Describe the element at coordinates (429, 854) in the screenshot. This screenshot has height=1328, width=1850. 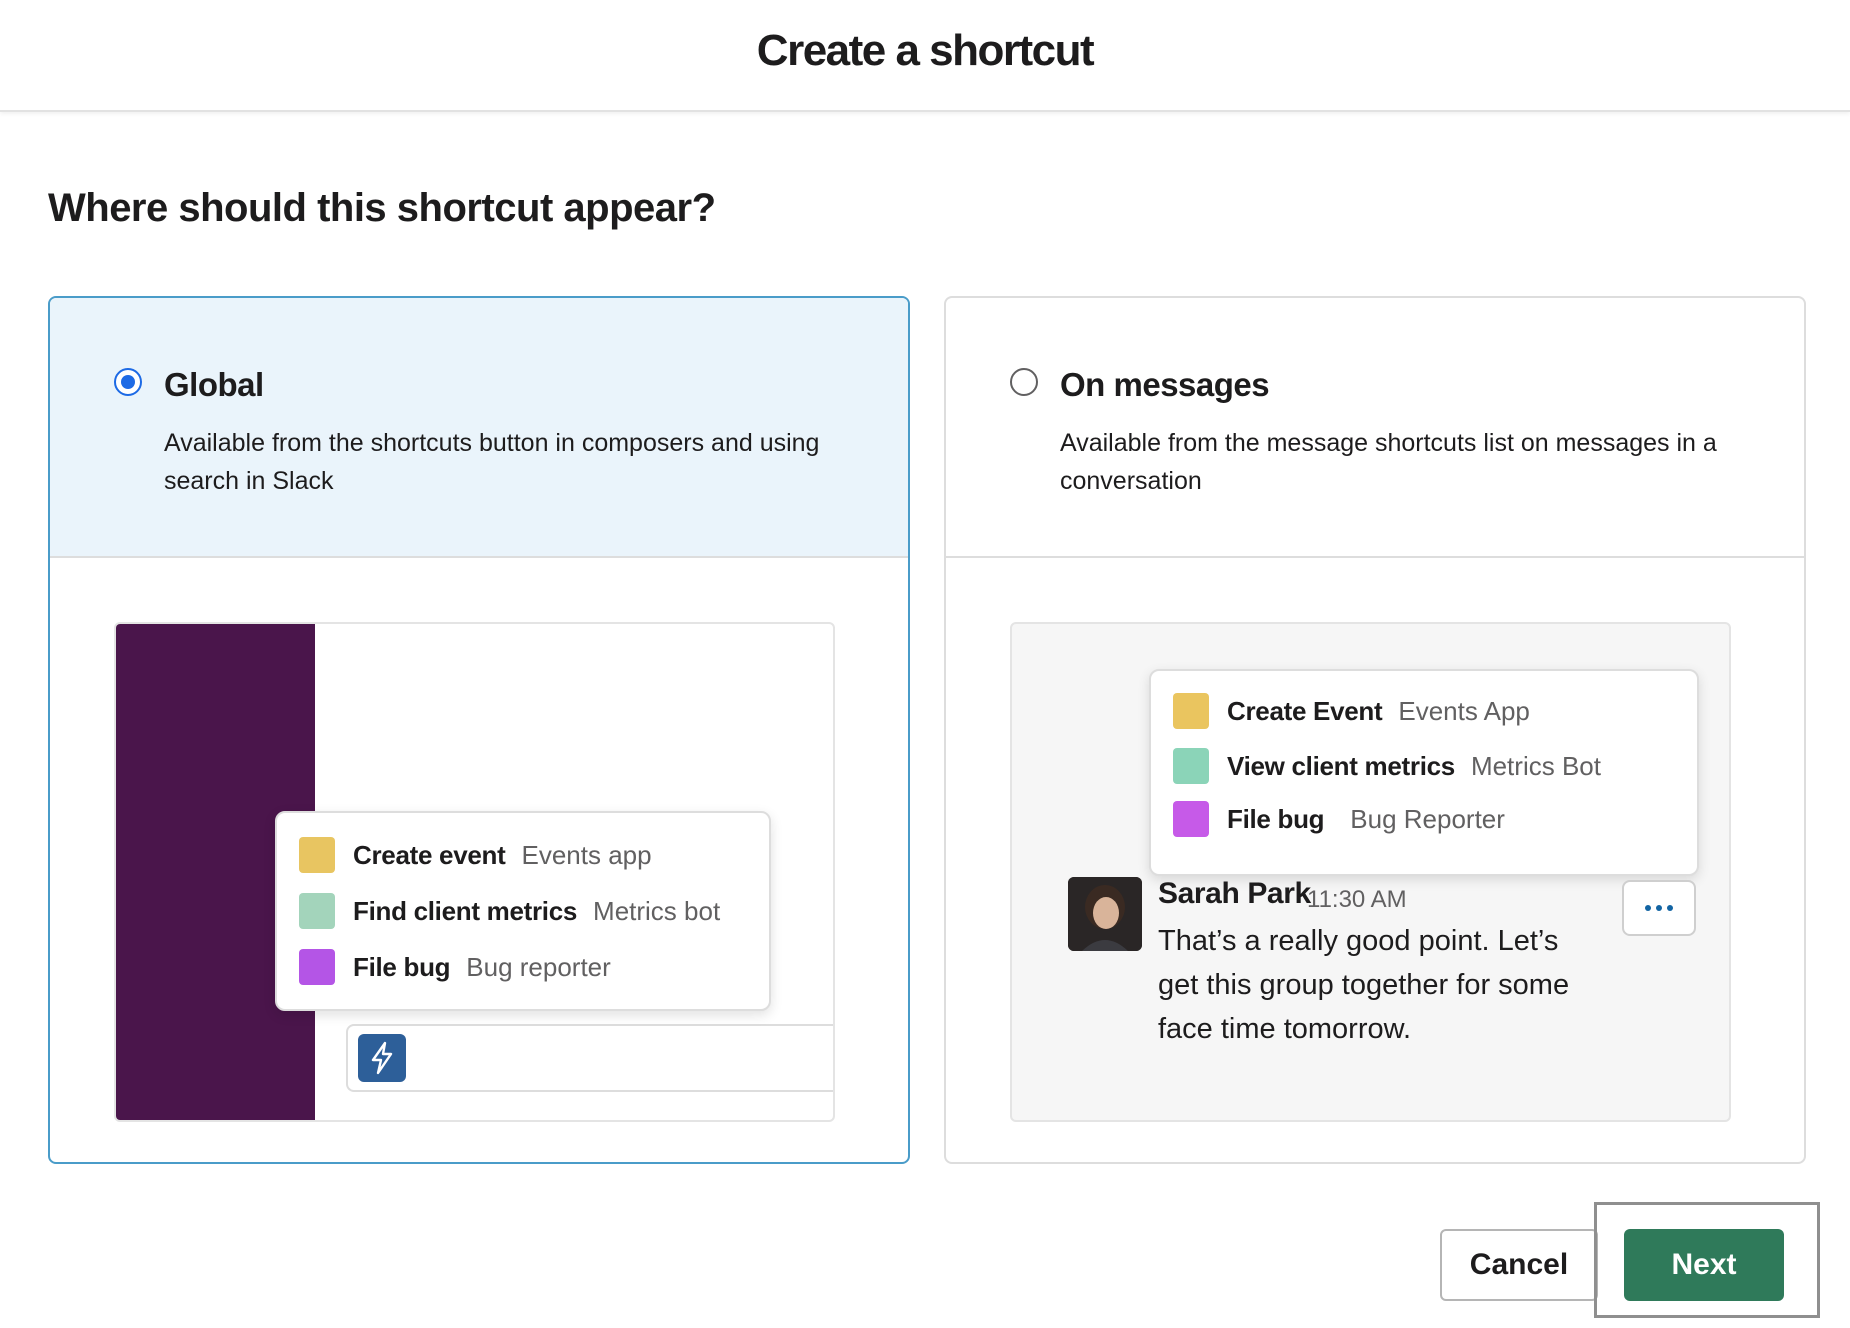
I see `shortcut-name: Create event` at that location.